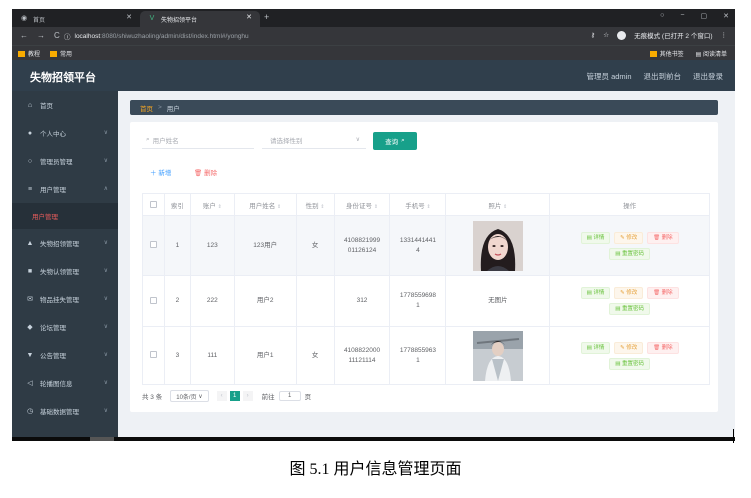 The height and width of the screenshot is (498, 751). What do you see at coordinates (708, 76) in the screenshot?
I see `logout-link: 退出登录` at bounding box center [708, 76].